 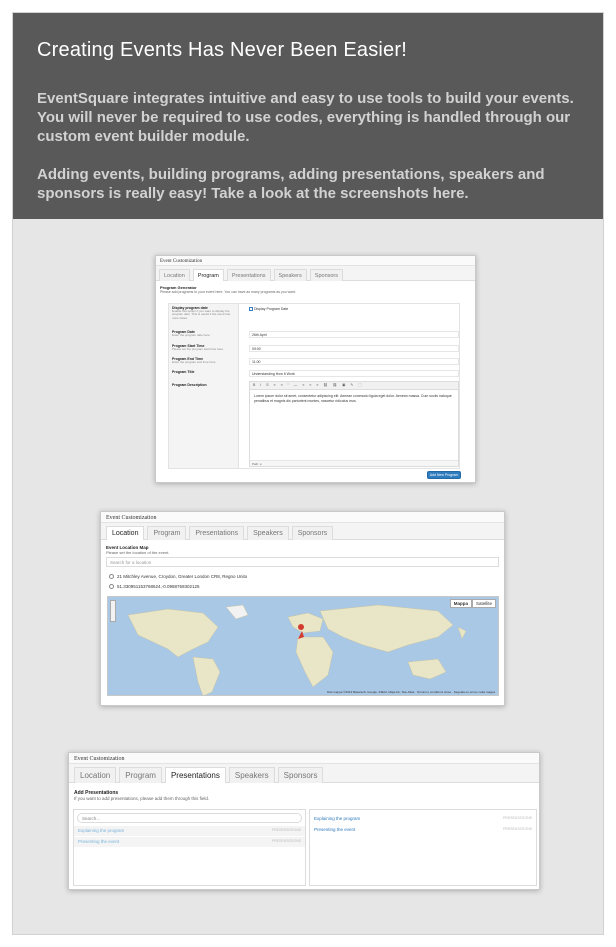 I want to click on map-marker, so click(x=301, y=627).